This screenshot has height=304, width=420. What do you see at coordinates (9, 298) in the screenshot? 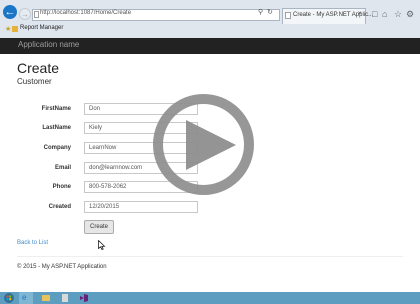
I see `start-icon` at bounding box center [9, 298].